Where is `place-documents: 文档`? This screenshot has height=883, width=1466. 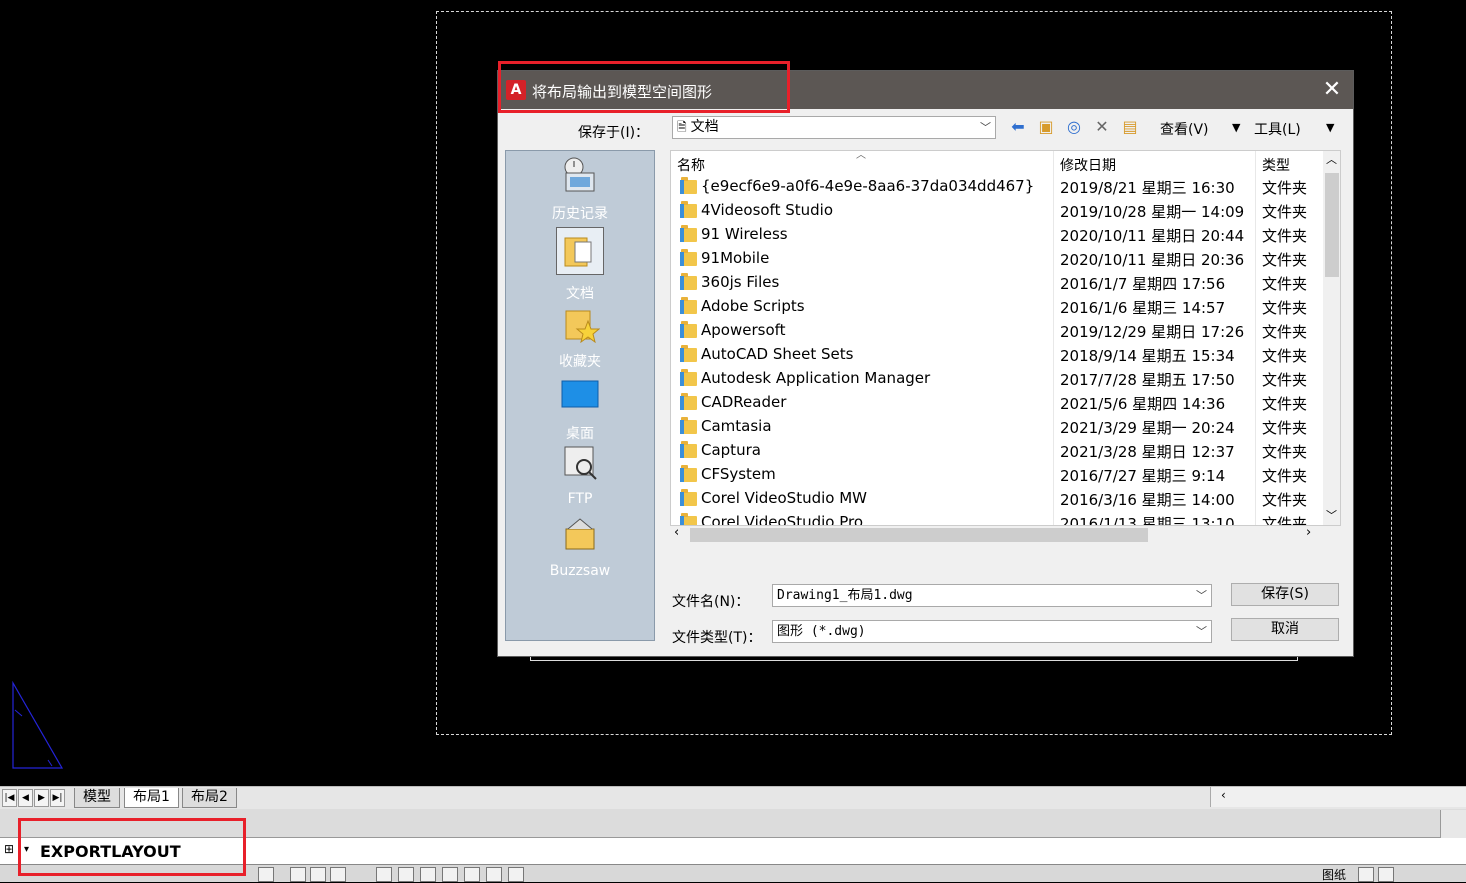 place-documents: 文档 is located at coordinates (580, 265).